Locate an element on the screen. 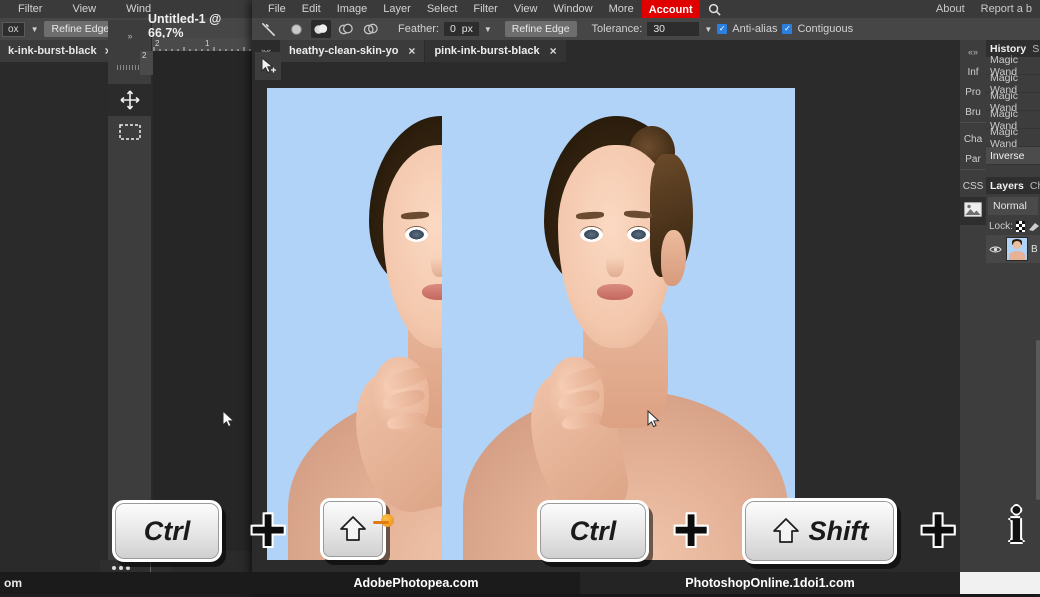  bg-chevron-down-icon: ▼ is located at coordinates (35, 29).